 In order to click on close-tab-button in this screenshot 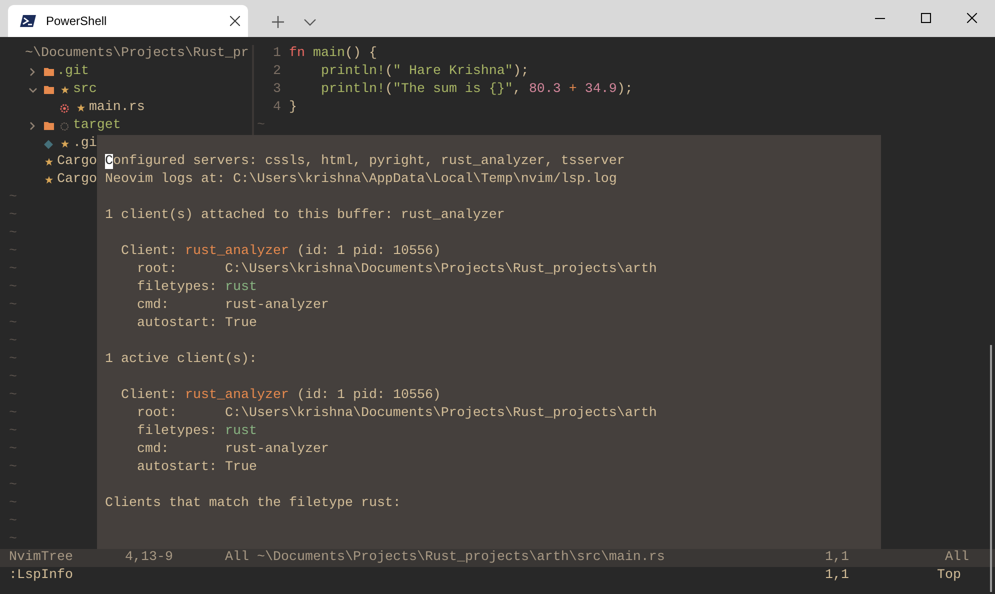, I will do `click(235, 21)`.